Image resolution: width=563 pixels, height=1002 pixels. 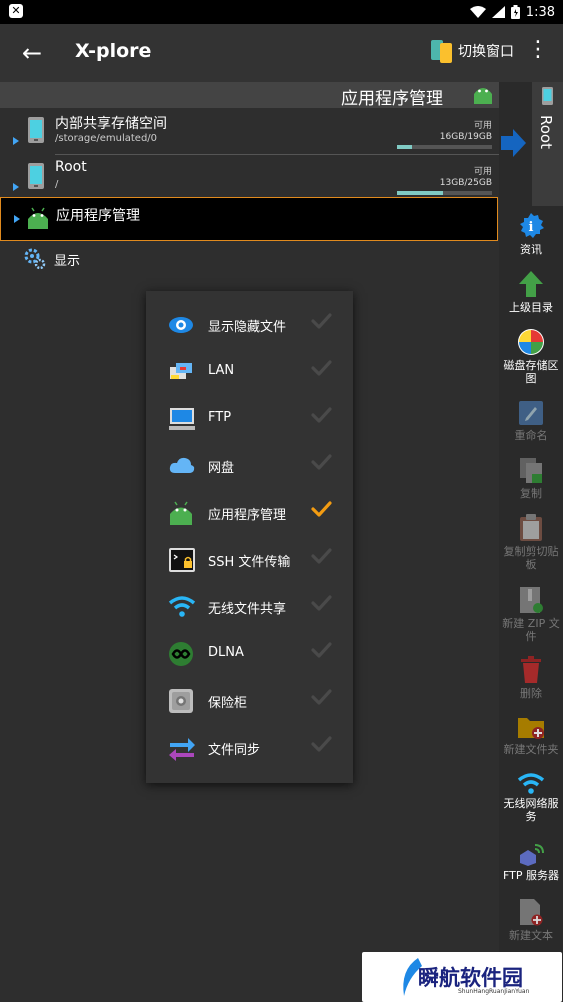 What do you see at coordinates (52, 259) in the screenshot?
I see `display-row: 显示` at bounding box center [52, 259].